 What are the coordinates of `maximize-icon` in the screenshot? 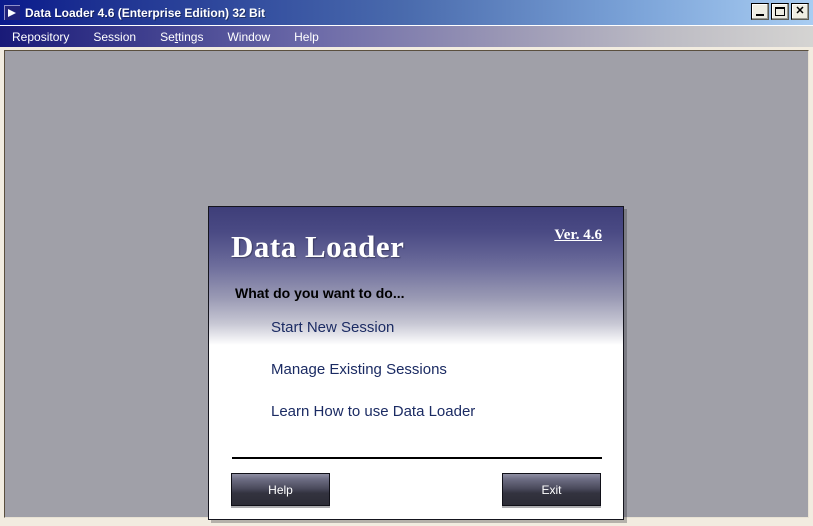 It's located at (780, 11).